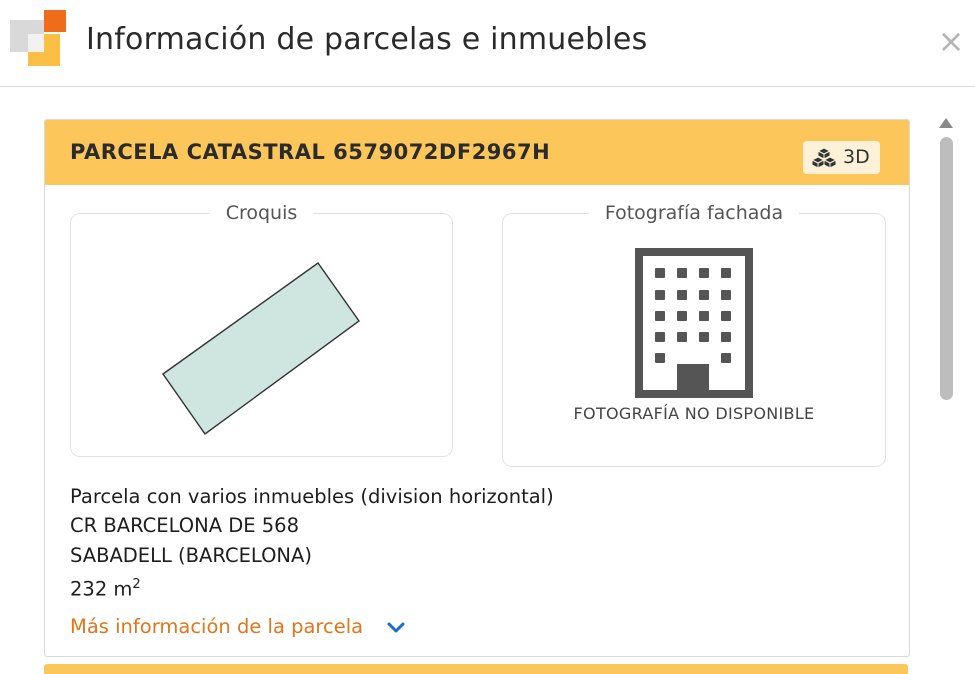 This screenshot has height=674, width=975. What do you see at coordinates (396, 628) in the screenshot?
I see `chevron-down-icon` at bounding box center [396, 628].